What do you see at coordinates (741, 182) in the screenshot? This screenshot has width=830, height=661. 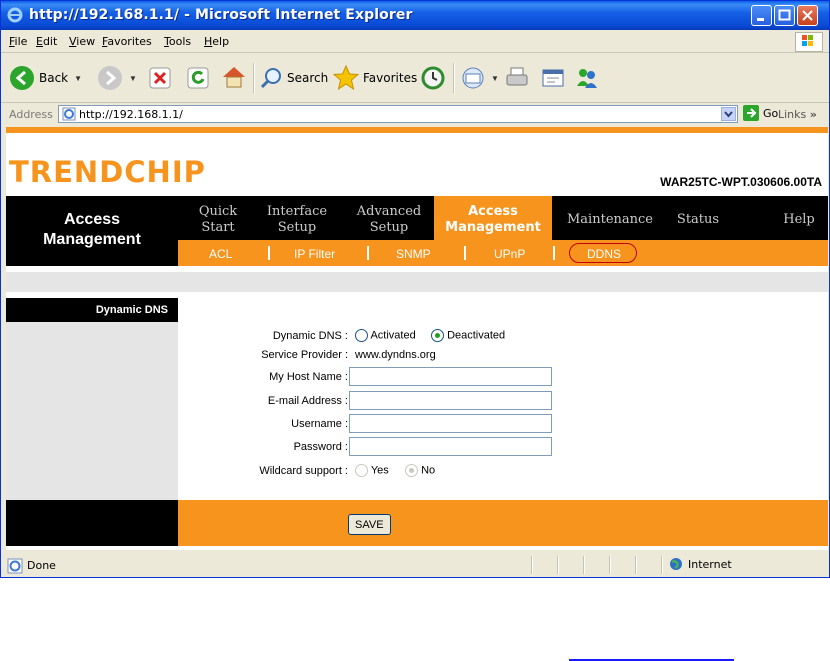 I see `model-number: WAR25TC-WPT.030606.00TA` at bounding box center [741, 182].